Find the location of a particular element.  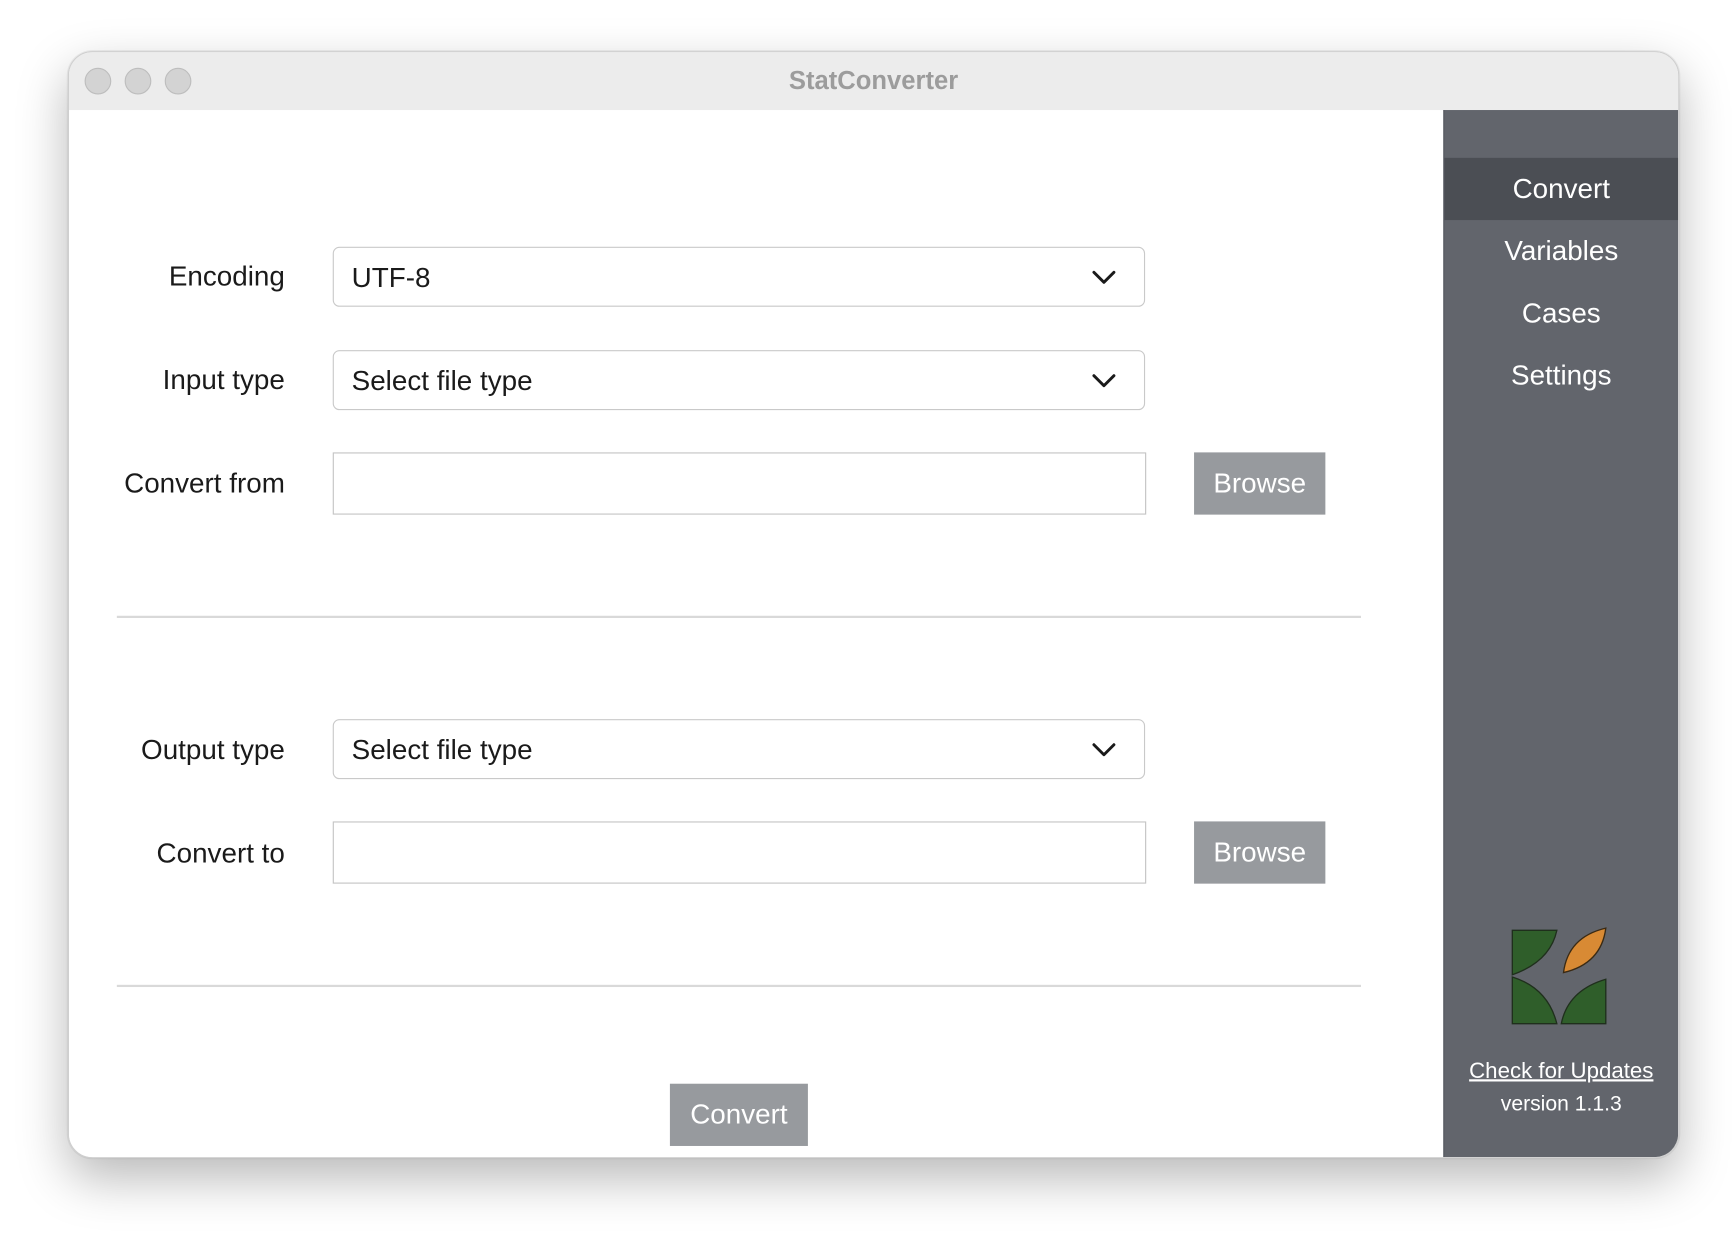

window-title: StatConverter is located at coordinates (873, 80).